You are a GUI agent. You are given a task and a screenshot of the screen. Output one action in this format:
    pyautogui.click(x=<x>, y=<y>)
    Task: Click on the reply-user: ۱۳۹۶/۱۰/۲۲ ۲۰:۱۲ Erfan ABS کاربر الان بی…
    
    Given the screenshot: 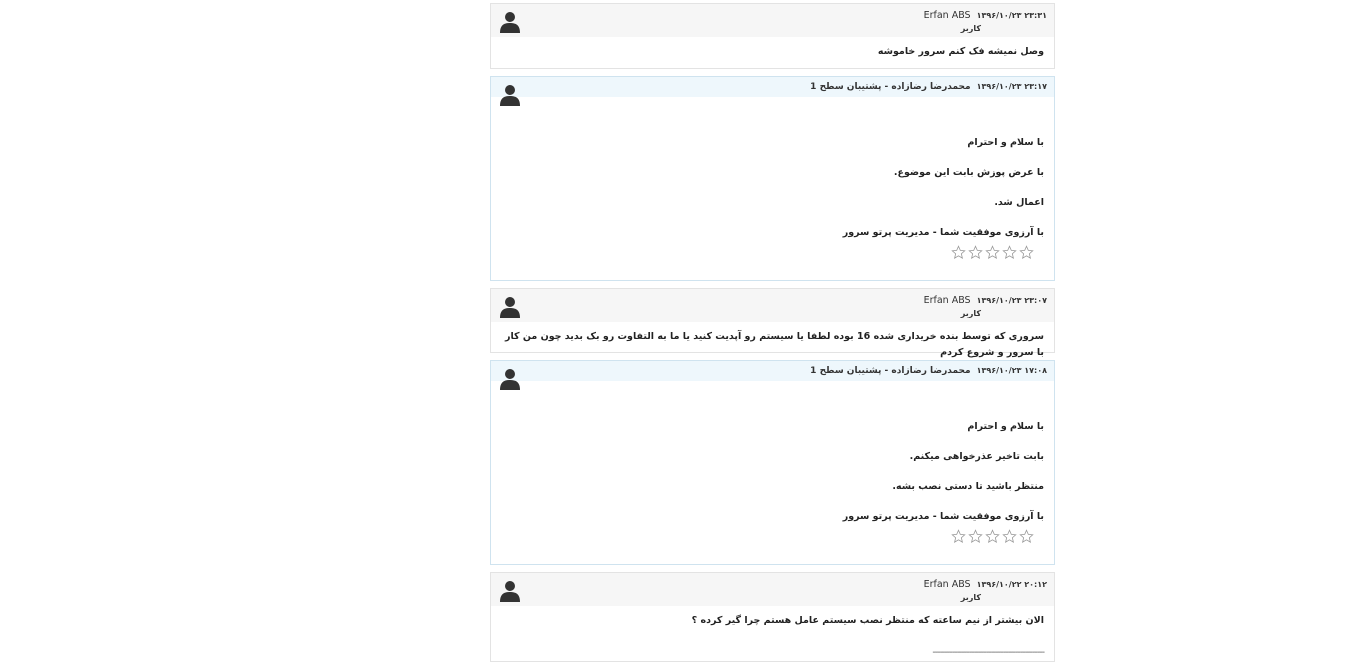 What is the action you would take?
    pyautogui.click(x=772, y=617)
    